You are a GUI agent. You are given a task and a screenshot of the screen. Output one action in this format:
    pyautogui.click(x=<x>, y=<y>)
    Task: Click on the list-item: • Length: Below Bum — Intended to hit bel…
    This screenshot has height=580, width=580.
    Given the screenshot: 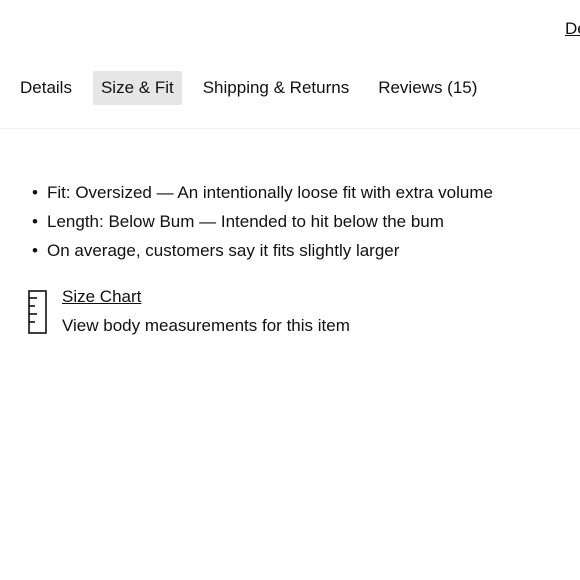 What is the action you would take?
    pyautogui.click(x=261, y=221)
    